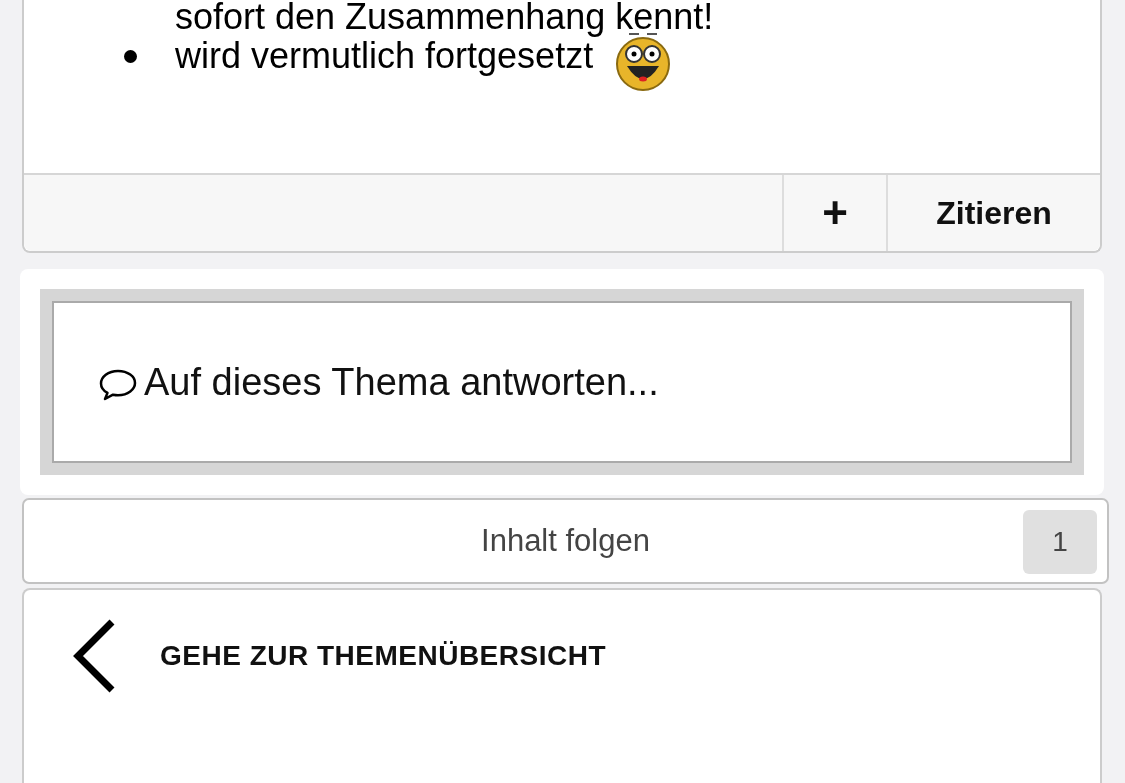 The height and width of the screenshot is (783, 1125). I want to click on back-to-topics-link: GEHE ZUR THEMENÜBERSICHT, so click(383, 656).